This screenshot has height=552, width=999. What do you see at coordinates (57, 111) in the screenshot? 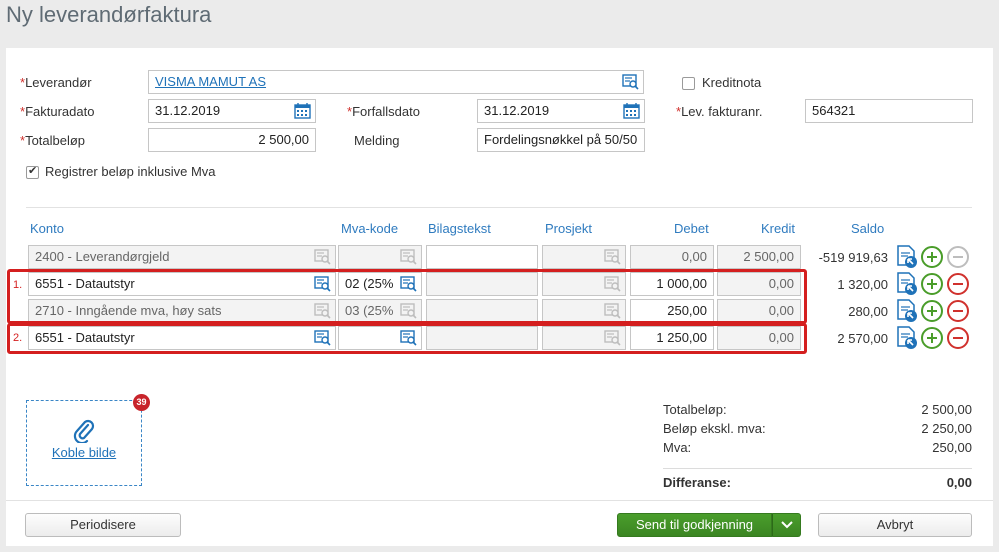
I see `fakturadato-label: *Fakturadato` at bounding box center [57, 111].